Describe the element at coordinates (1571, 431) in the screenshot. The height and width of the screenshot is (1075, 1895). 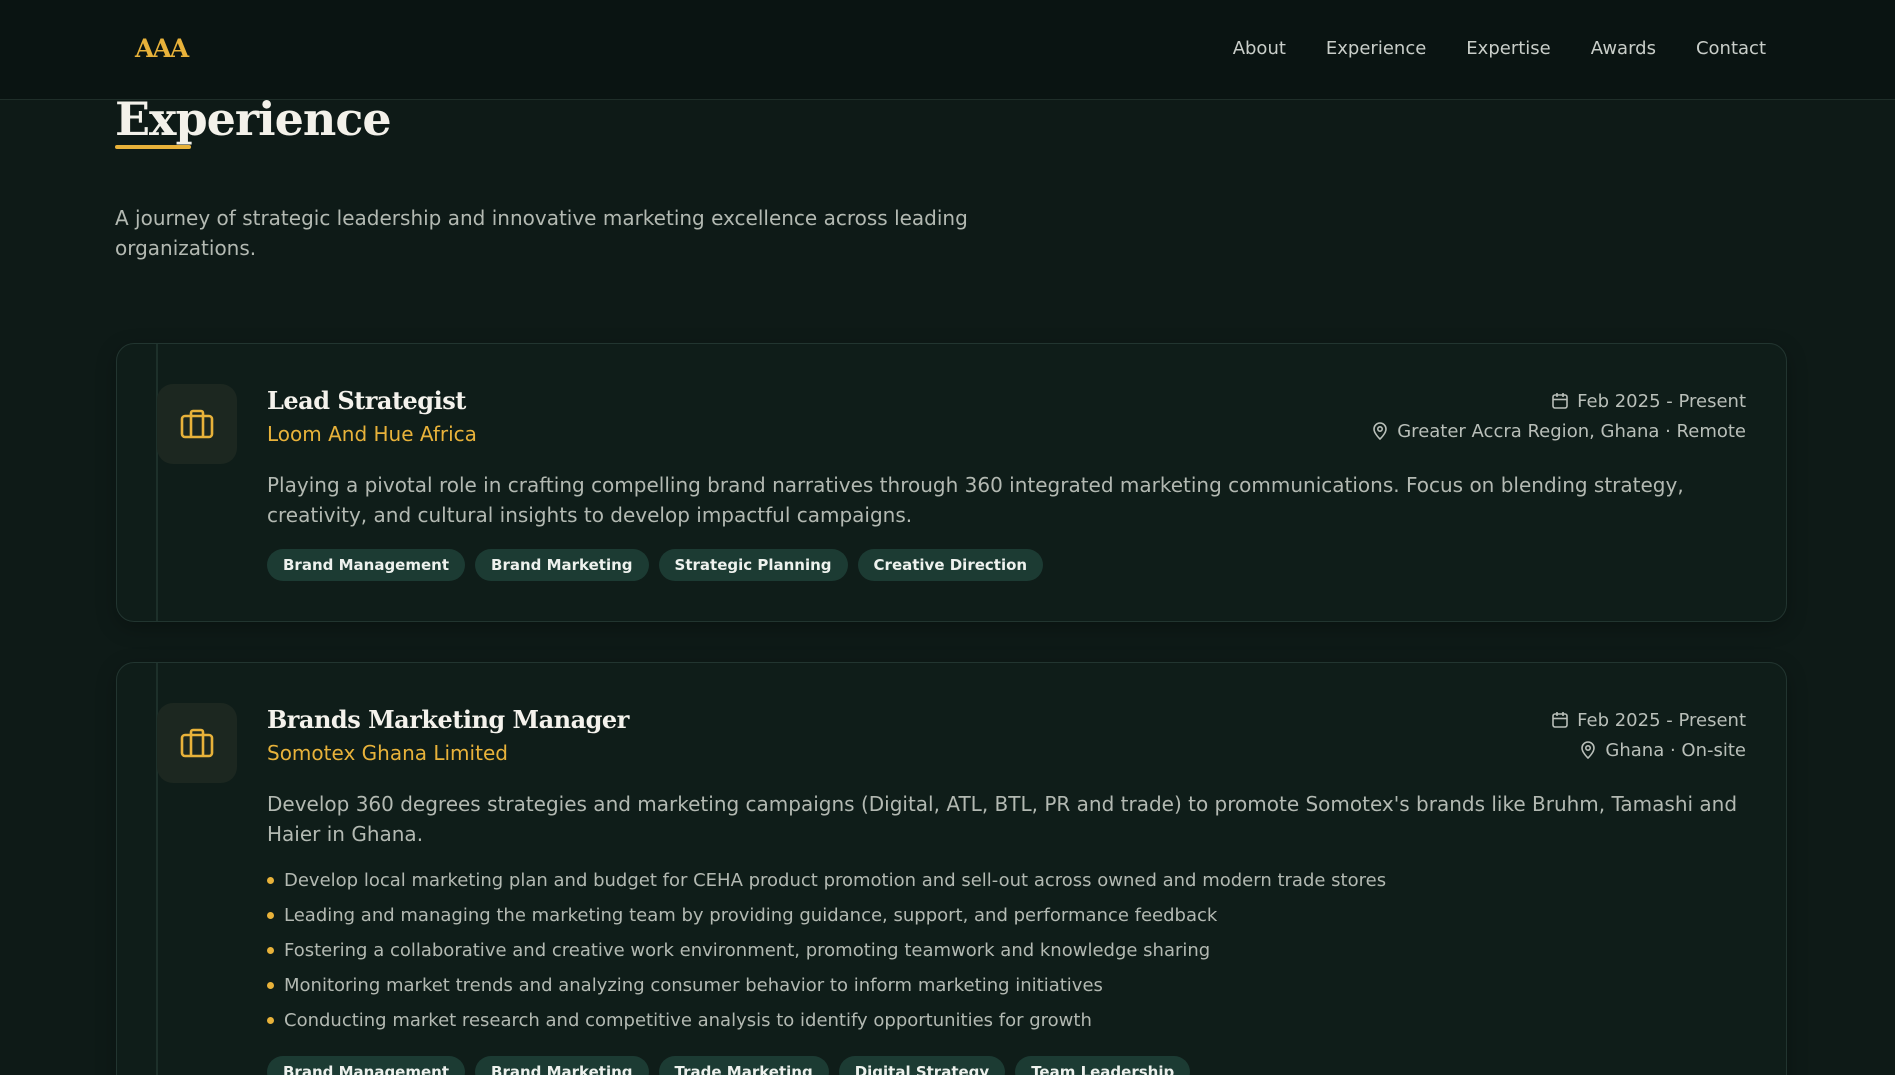
I see `job-location: Greater Accra Region, Ghana · Remote` at that location.